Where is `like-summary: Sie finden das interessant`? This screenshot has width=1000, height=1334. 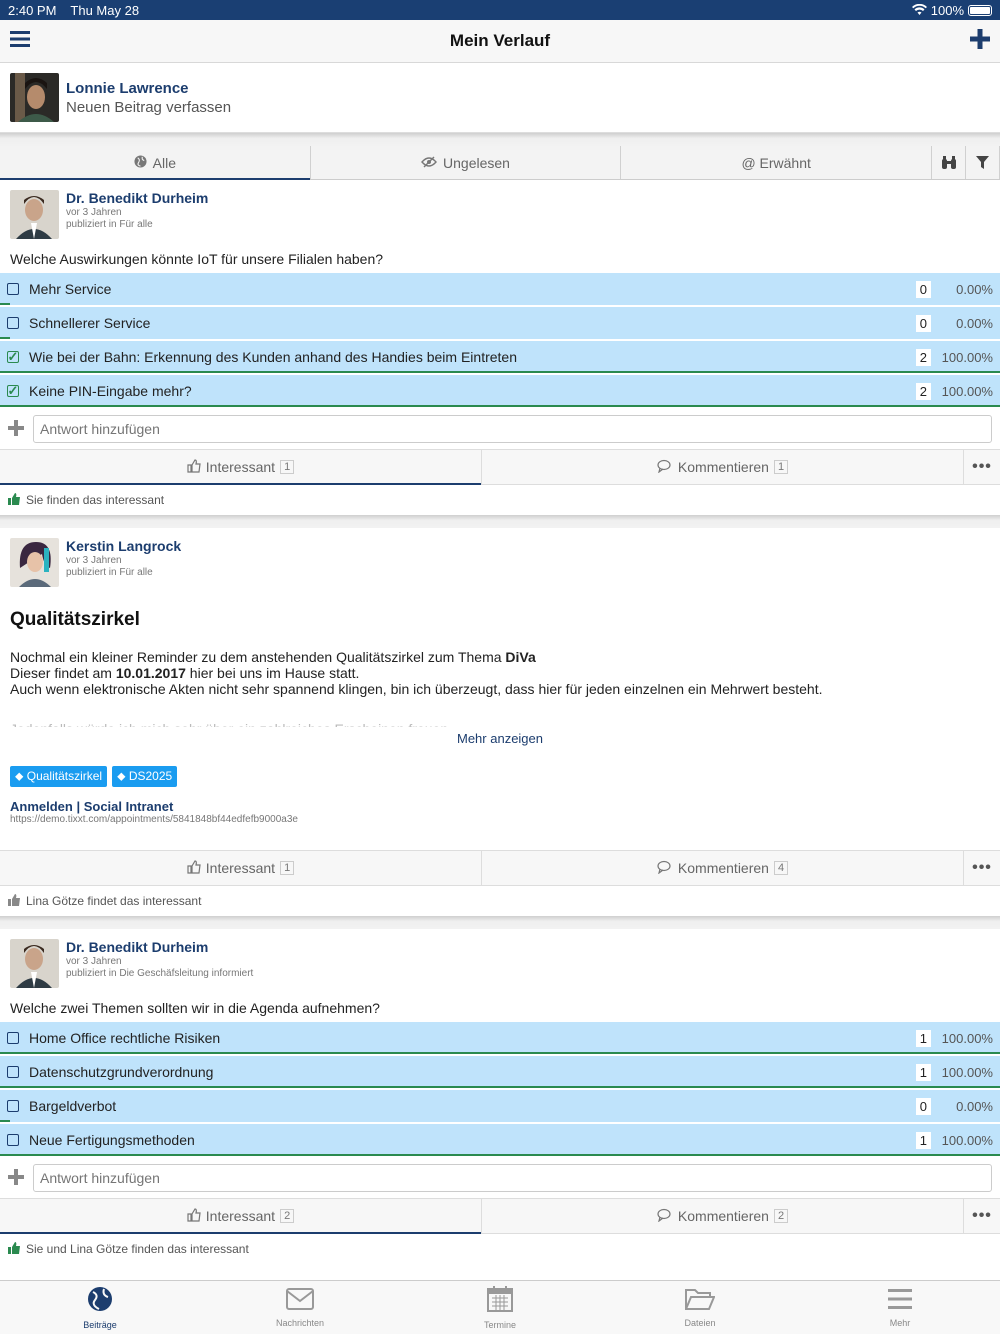
like-summary: Sie finden das interessant is located at coordinates (500, 500).